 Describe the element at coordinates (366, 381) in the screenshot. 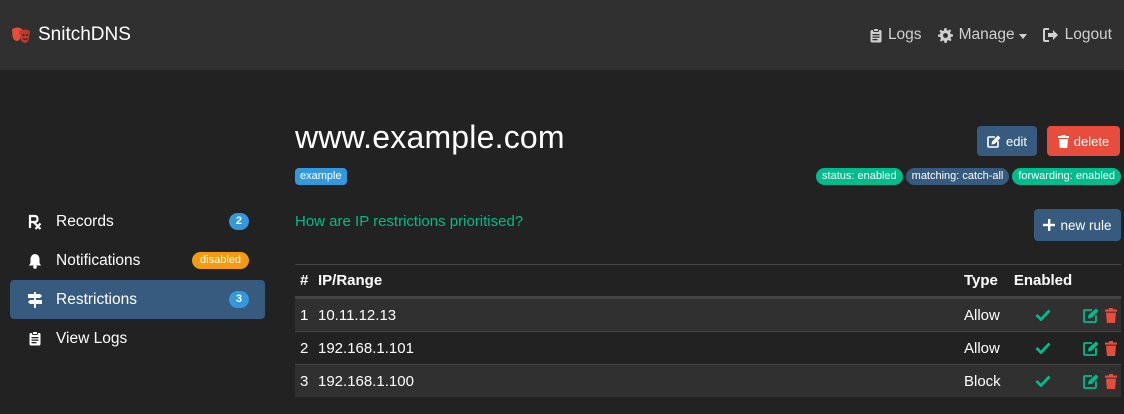

I see `row-ip: 192.168.1.100` at that location.